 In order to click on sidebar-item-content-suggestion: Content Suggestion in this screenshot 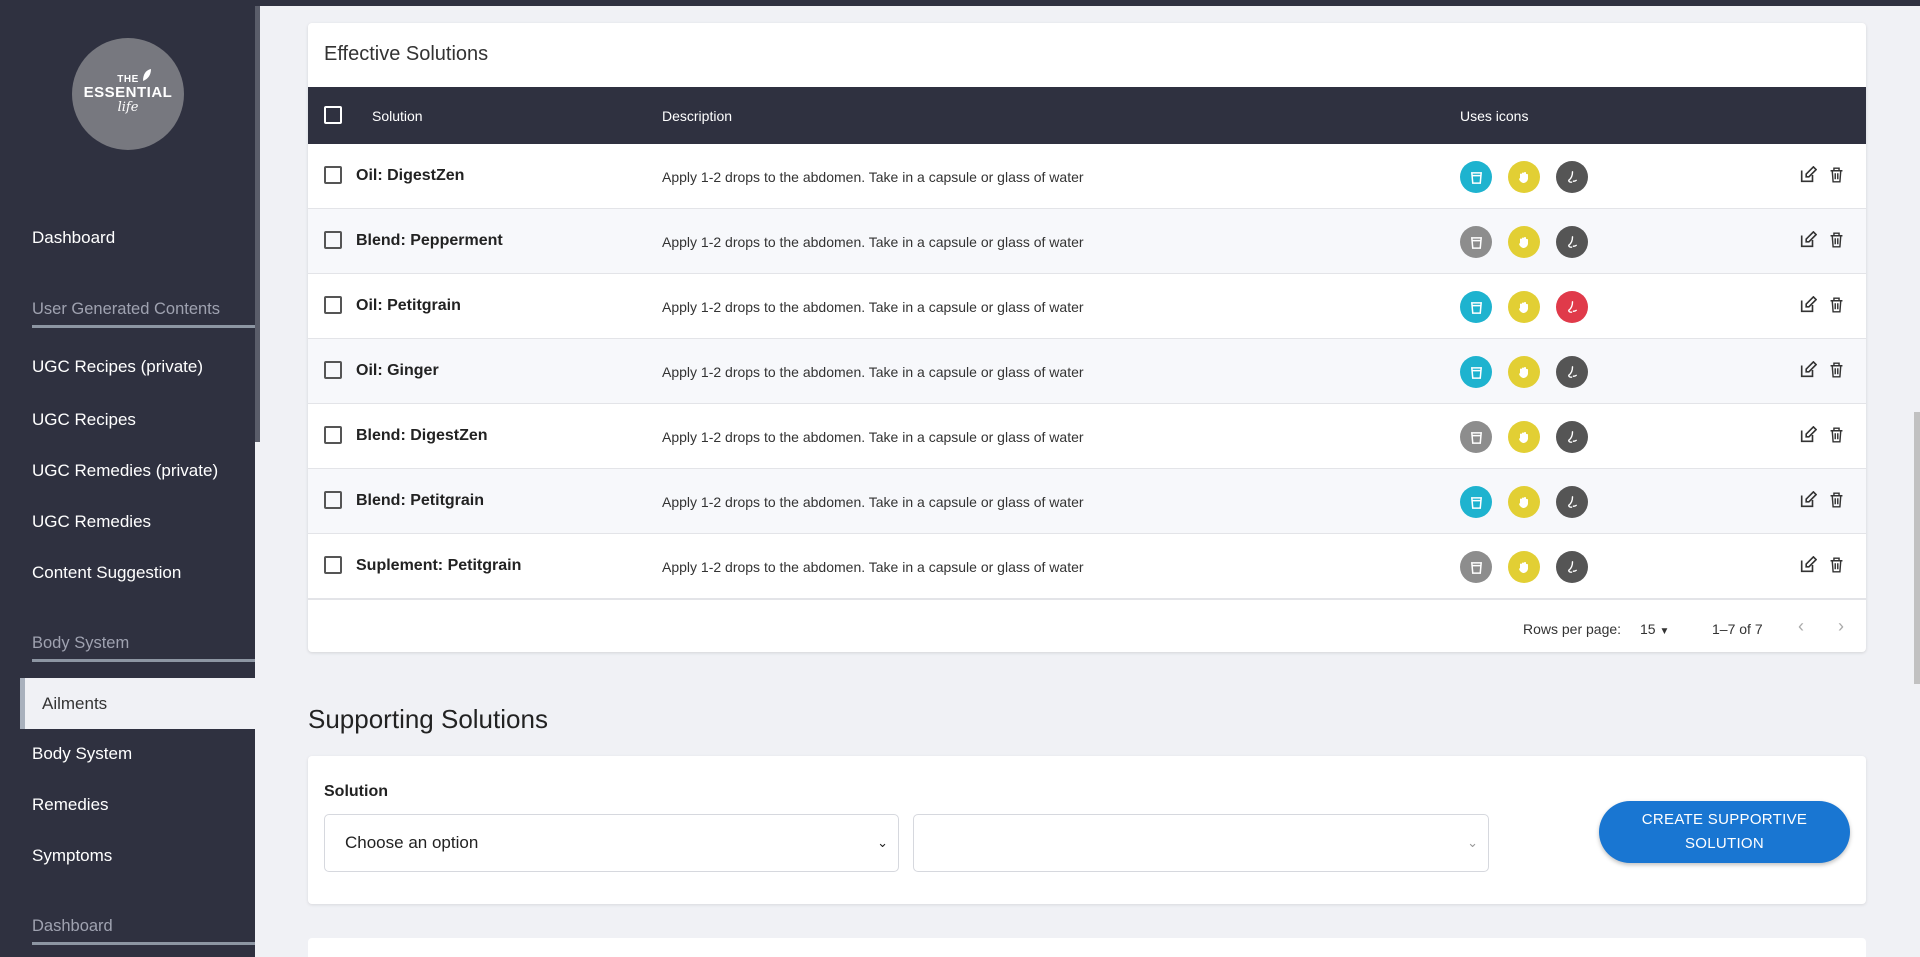, I will do `click(106, 573)`.